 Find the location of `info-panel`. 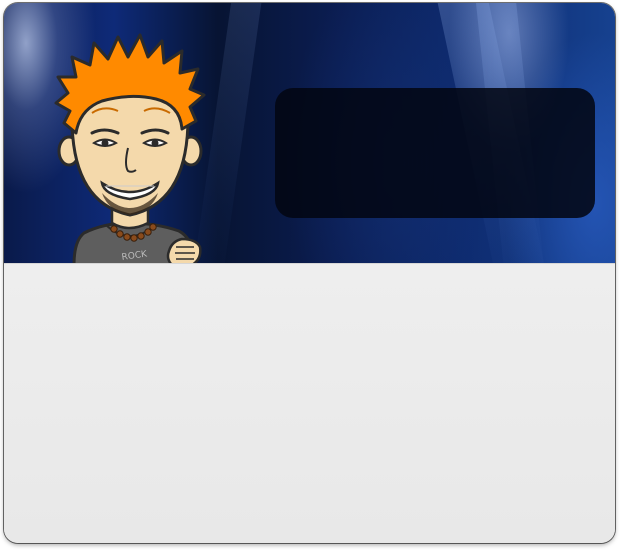

info-panel is located at coordinates (435, 153).